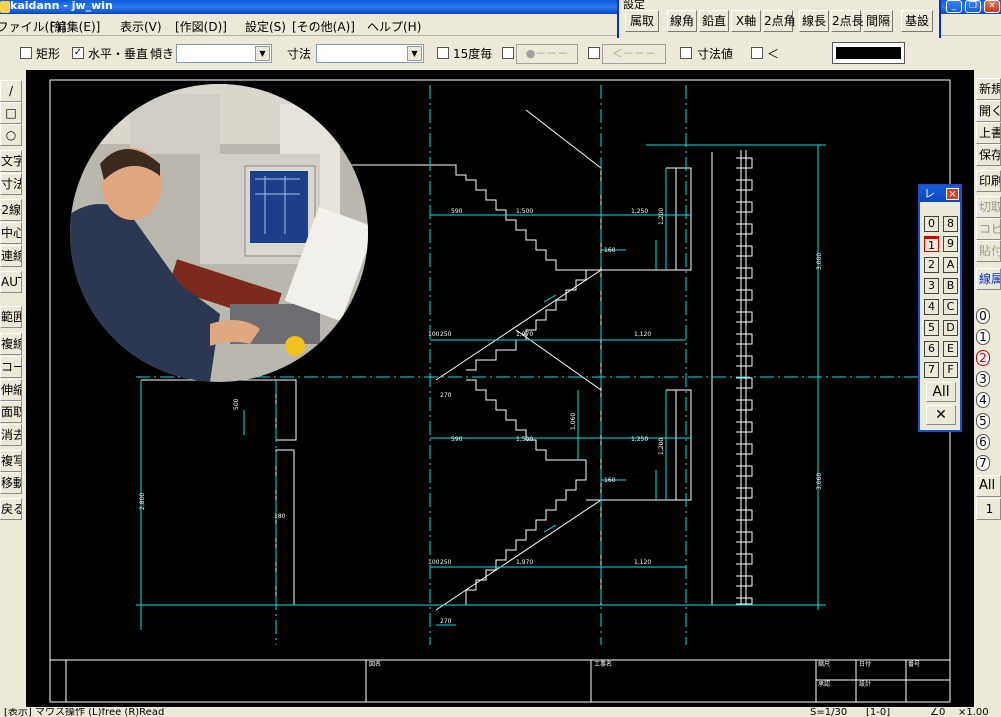 This screenshot has height=717, width=1001. What do you see at coordinates (224, 53) in the screenshot?
I see `tilt-combo: ▼` at bounding box center [224, 53].